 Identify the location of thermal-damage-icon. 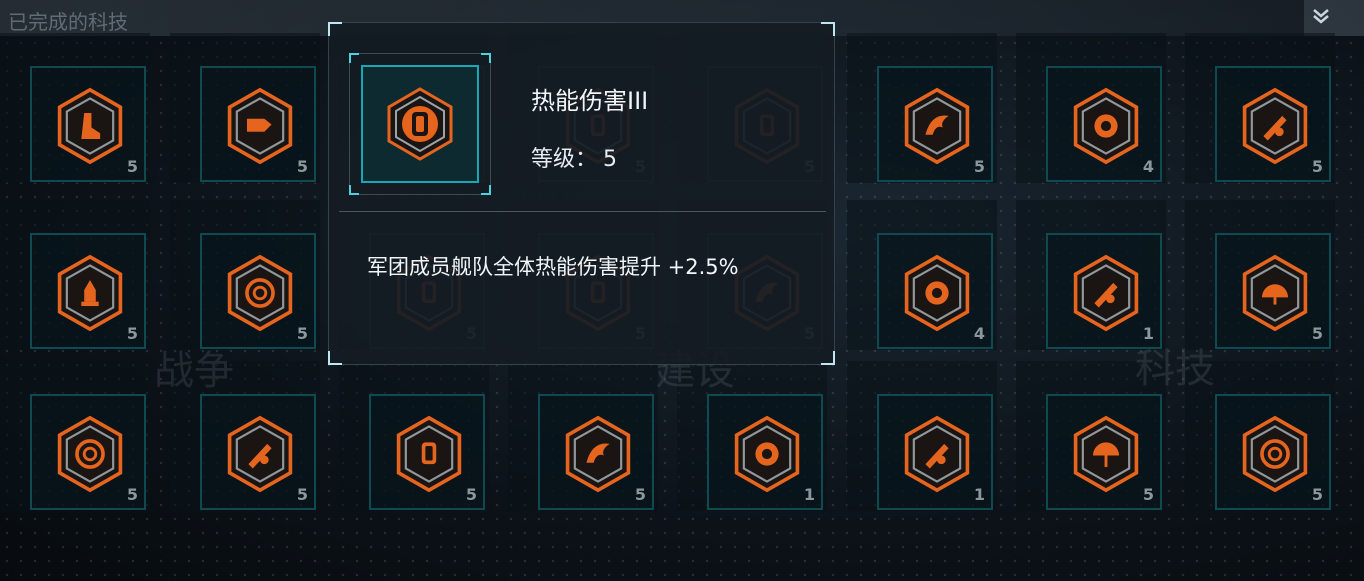
(420, 124).